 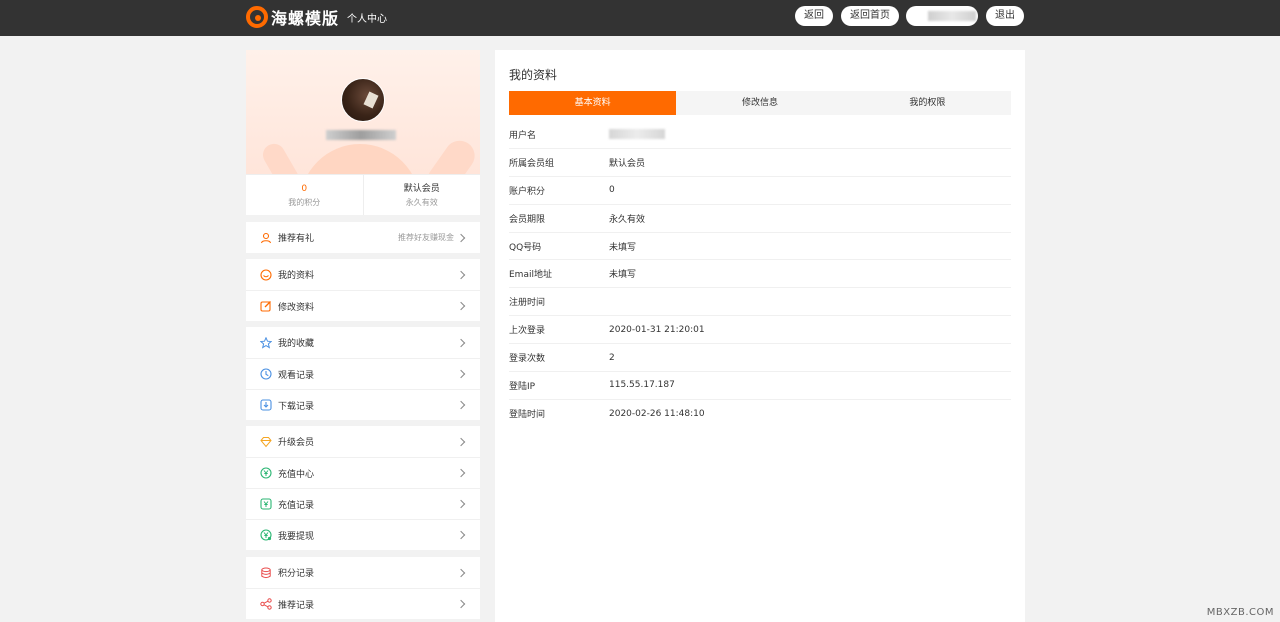 I want to click on info-value: 0, so click(x=612, y=190).